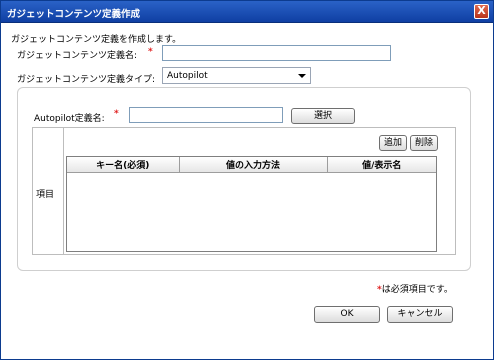 The image size is (494, 360). What do you see at coordinates (236, 75) in the screenshot?
I see `definition-type-select: Autopilot` at bounding box center [236, 75].